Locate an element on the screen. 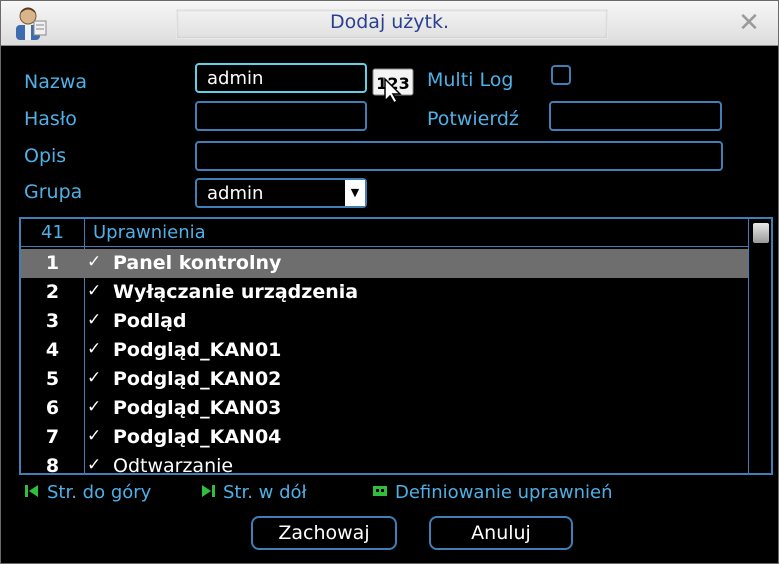 The height and width of the screenshot is (564, 779). password-field is located at coordinates (281, 116).